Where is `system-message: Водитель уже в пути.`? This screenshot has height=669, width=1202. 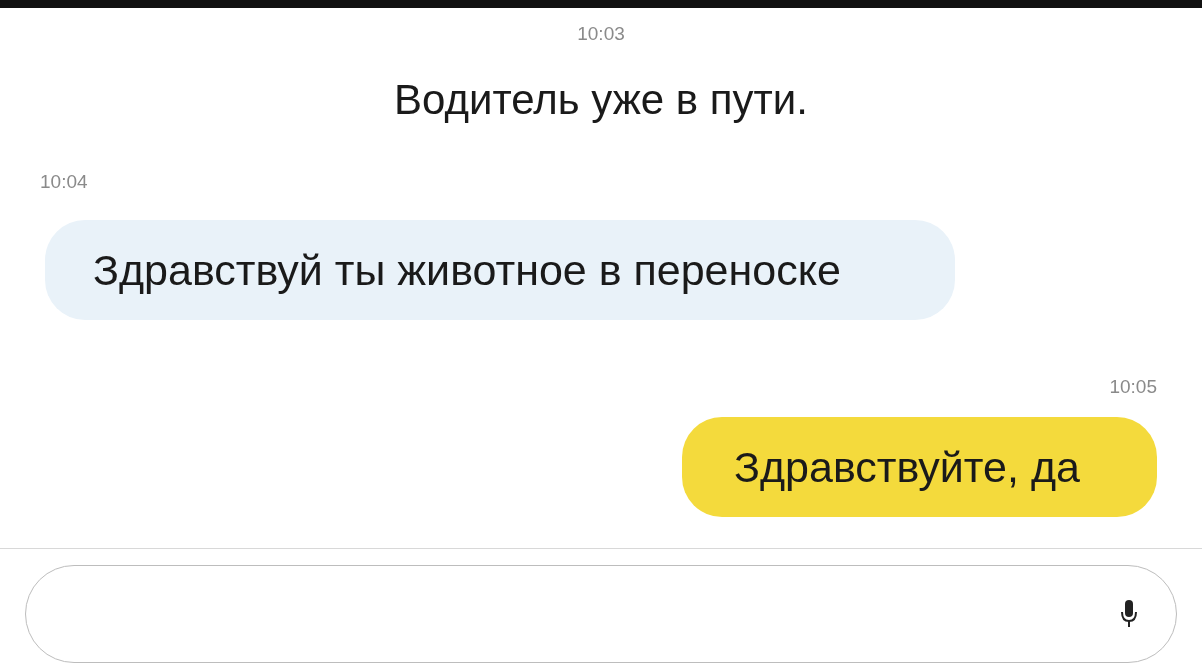 system-message: Водитель уже в пути. is located at coordinates (601, 100).